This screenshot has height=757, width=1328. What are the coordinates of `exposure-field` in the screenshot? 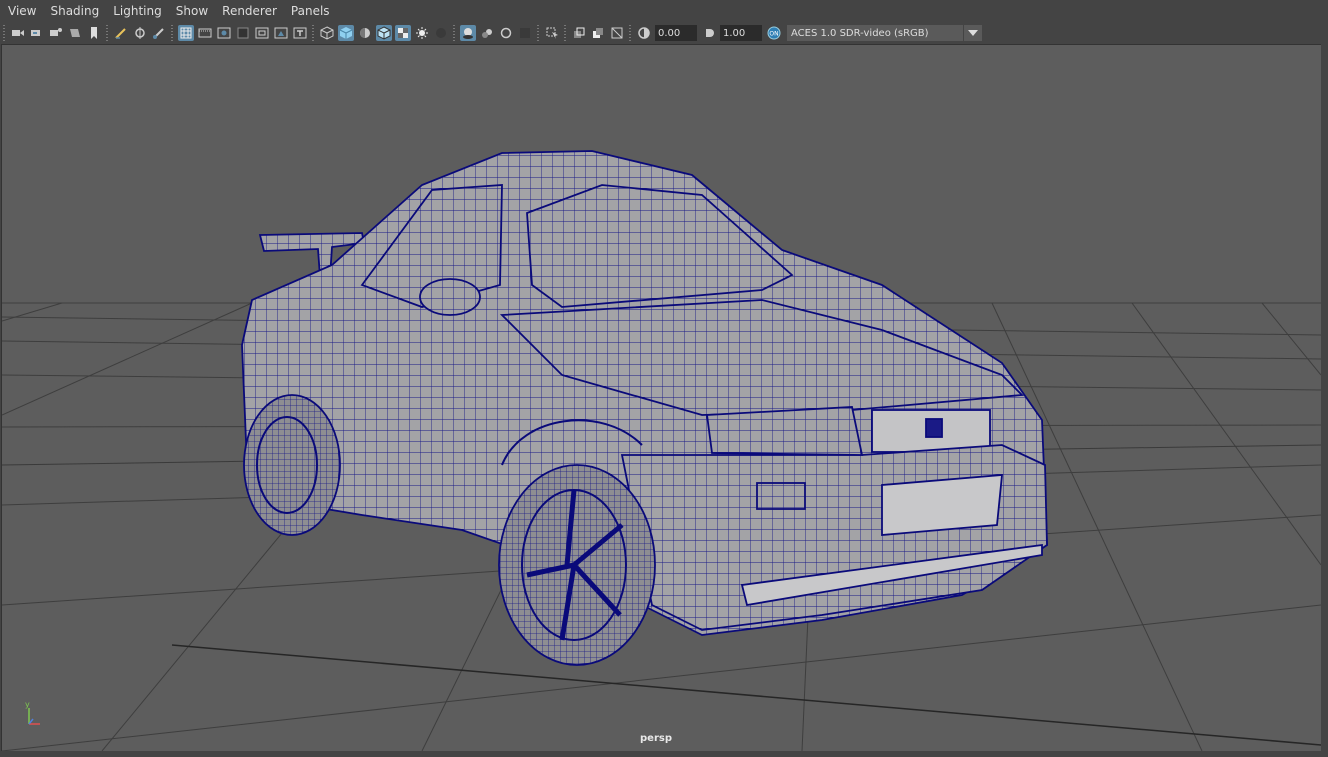 It's located at (676, 33).